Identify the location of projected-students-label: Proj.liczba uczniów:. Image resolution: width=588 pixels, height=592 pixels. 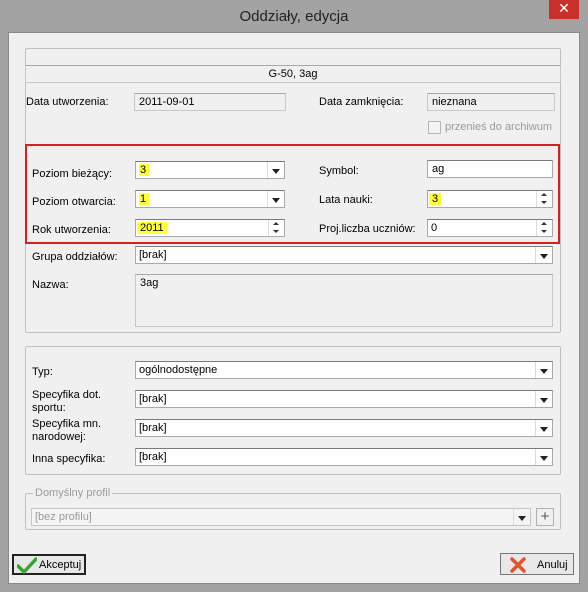
(367, 229).